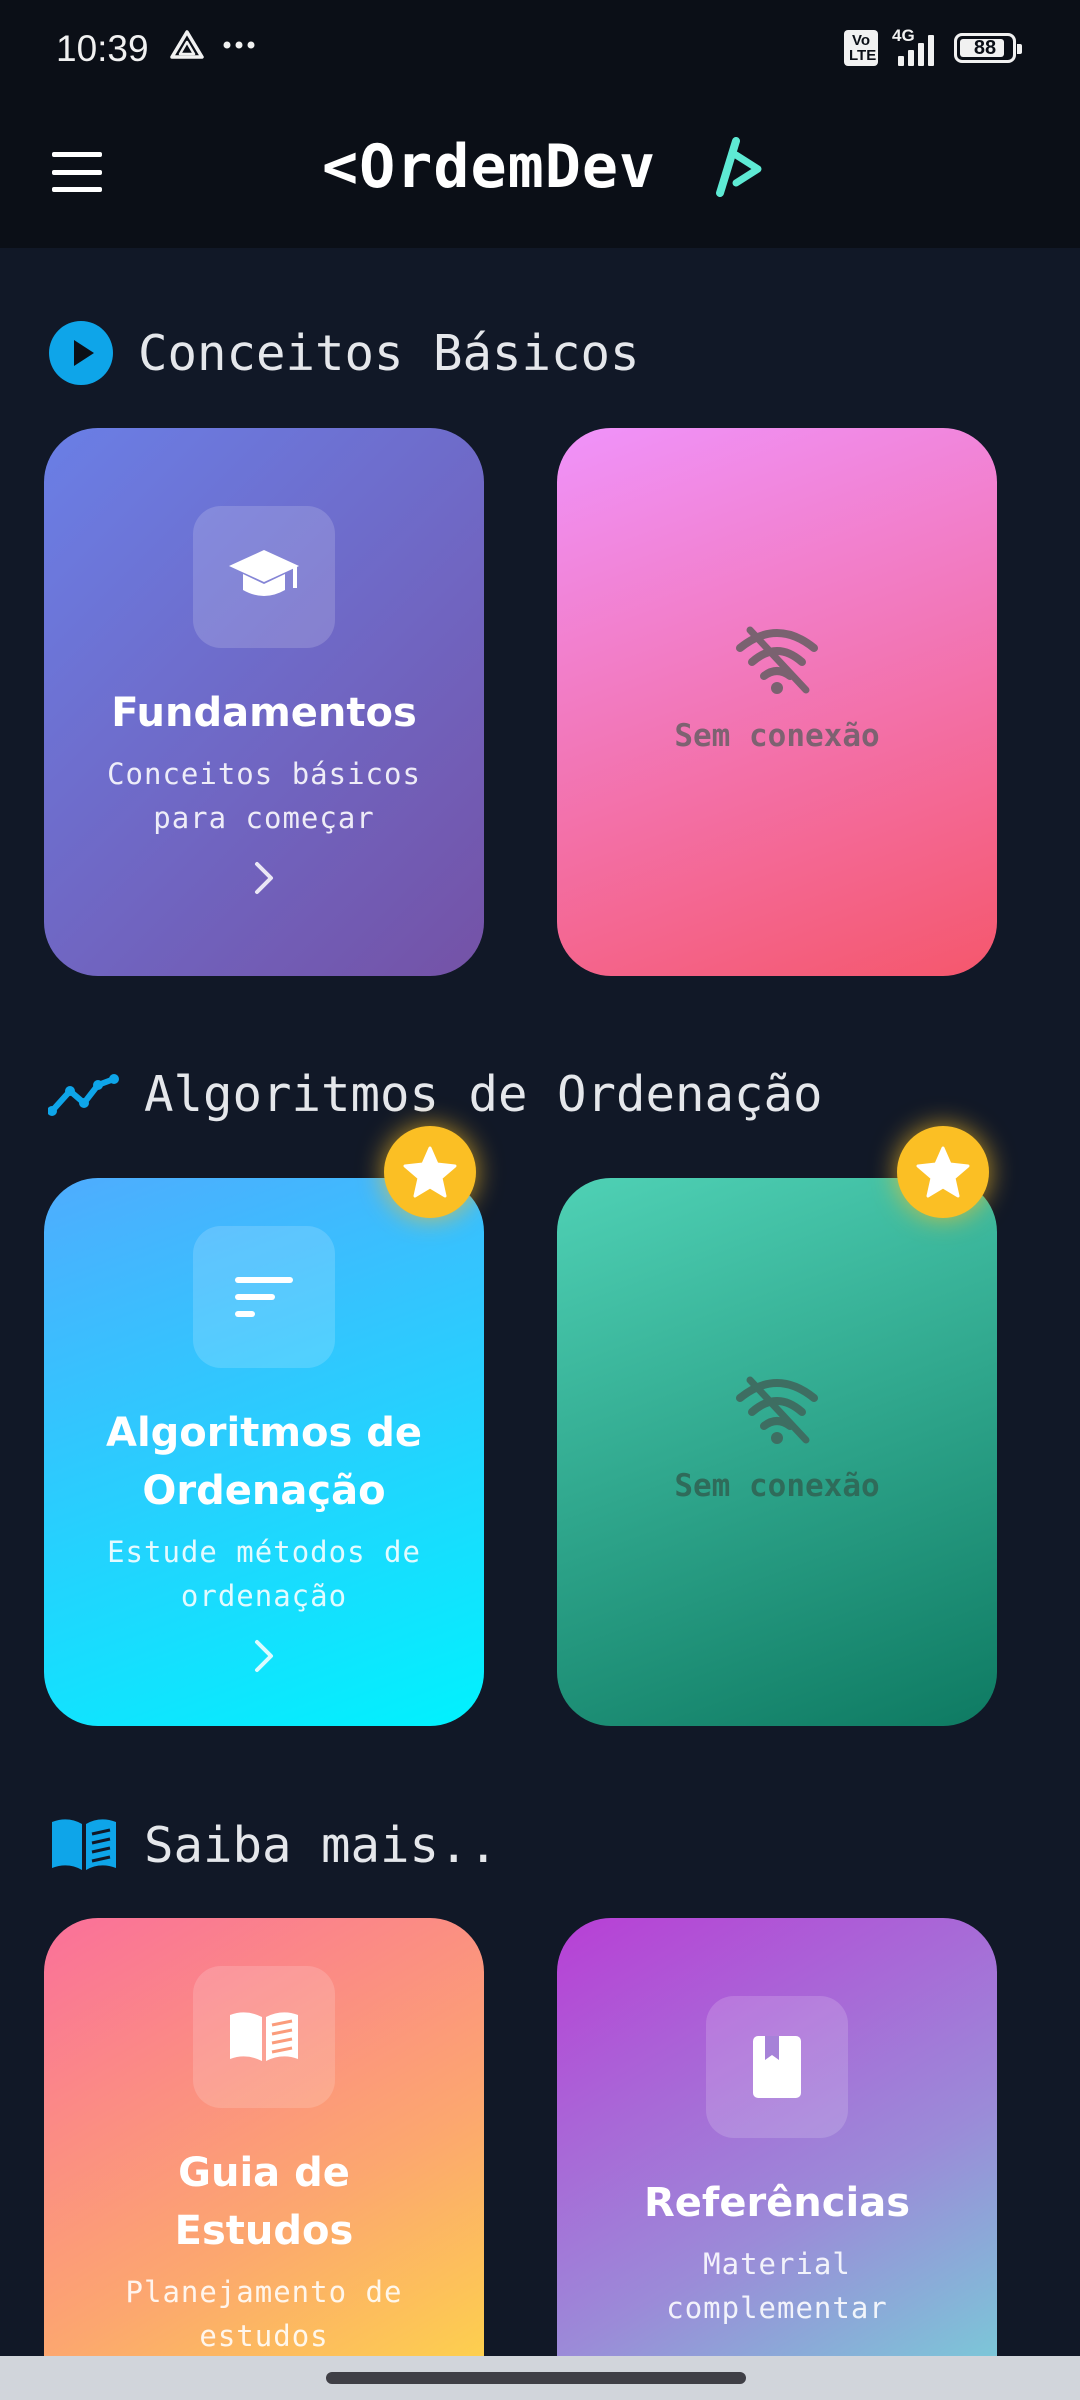  I want to click on card-offline-1: Sem conexão, so click(777, 702).